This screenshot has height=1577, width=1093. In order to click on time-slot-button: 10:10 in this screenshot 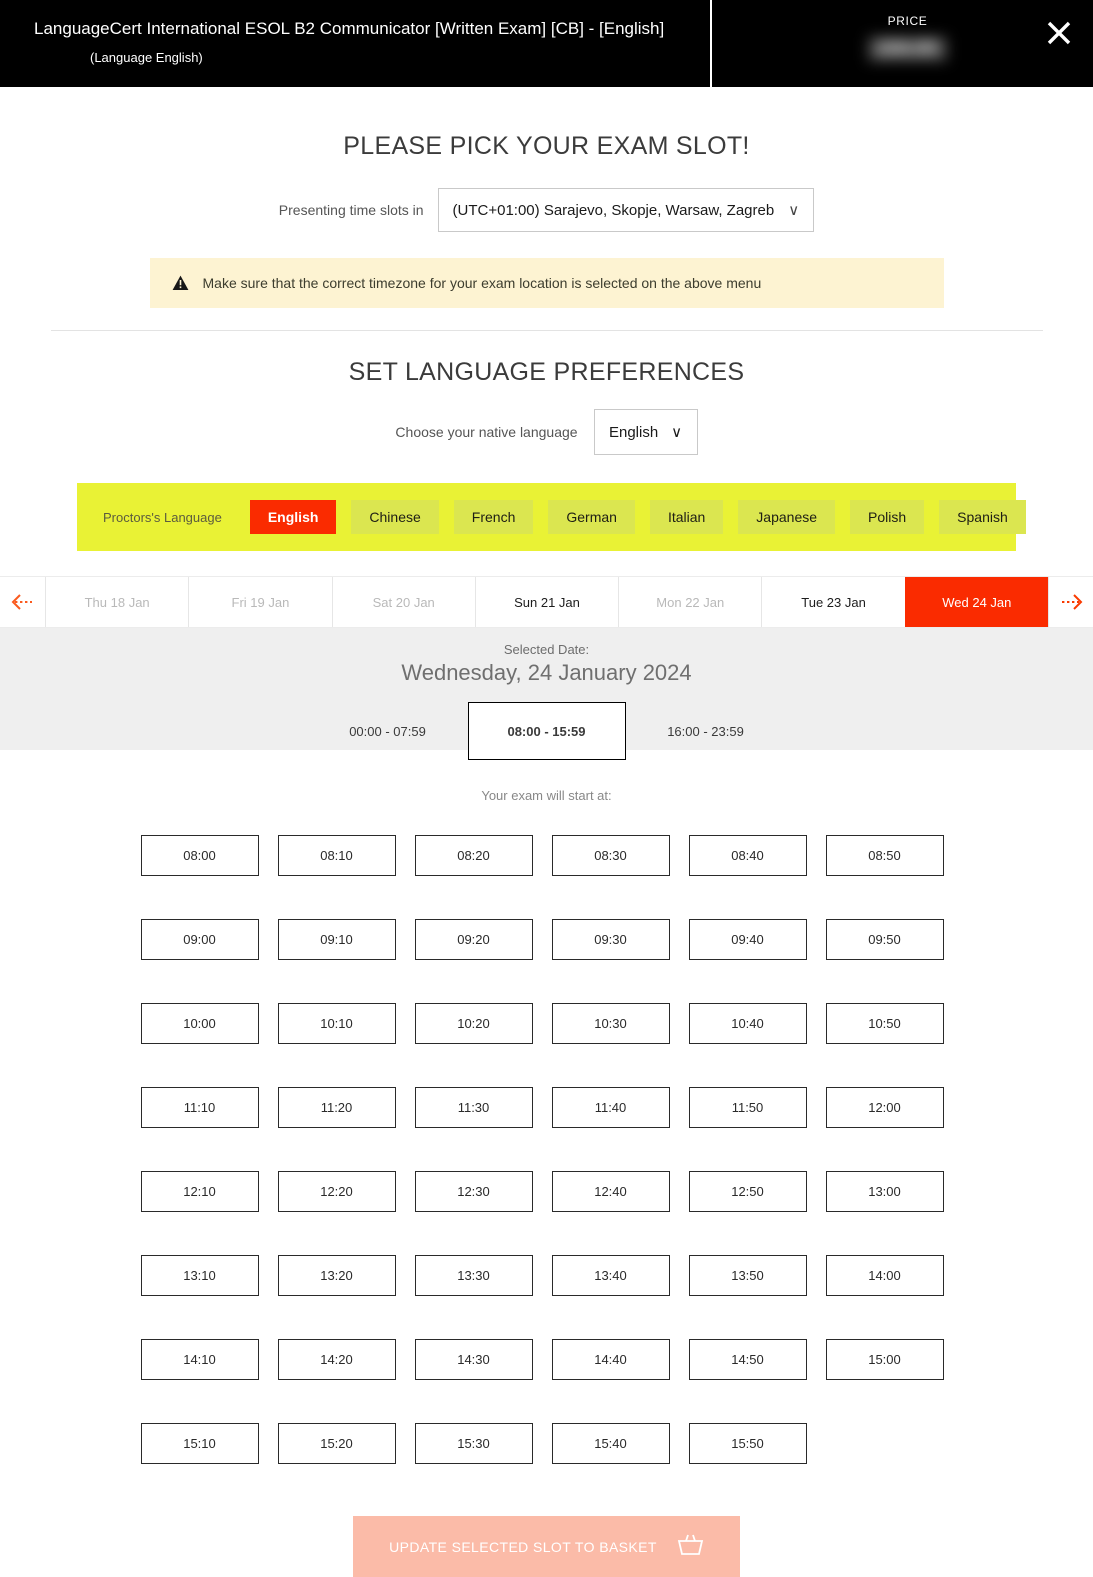, I will do `click(336, 1023)`.